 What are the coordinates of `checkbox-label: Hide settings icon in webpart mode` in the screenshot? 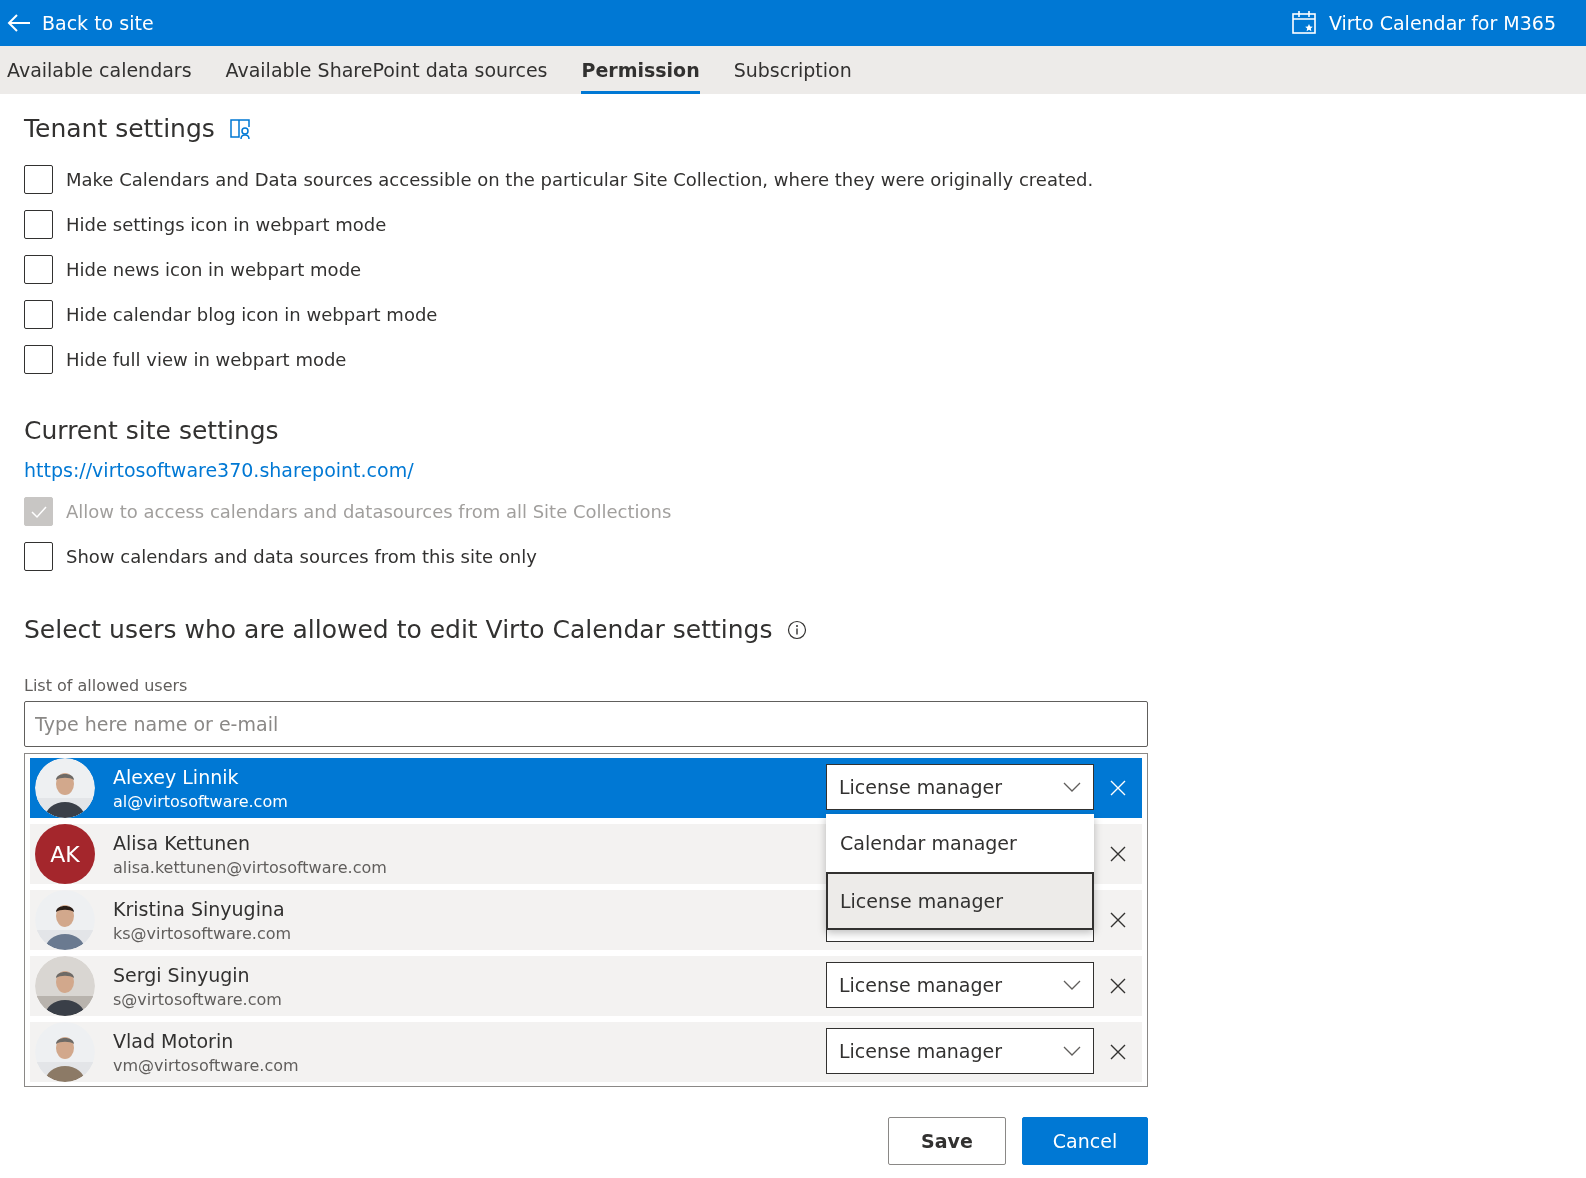 It's located at (226, 224).